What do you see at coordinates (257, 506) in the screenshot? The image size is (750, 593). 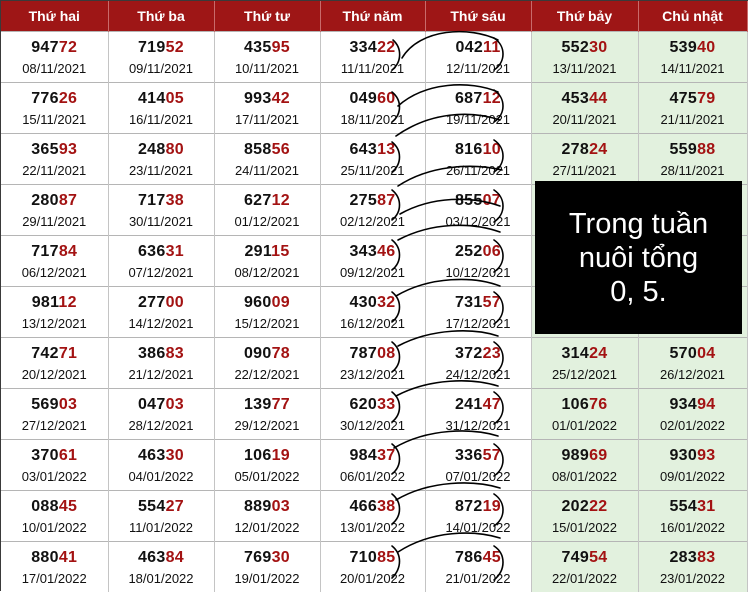 I see `number-head: 889` at bounding box center [257, 506].